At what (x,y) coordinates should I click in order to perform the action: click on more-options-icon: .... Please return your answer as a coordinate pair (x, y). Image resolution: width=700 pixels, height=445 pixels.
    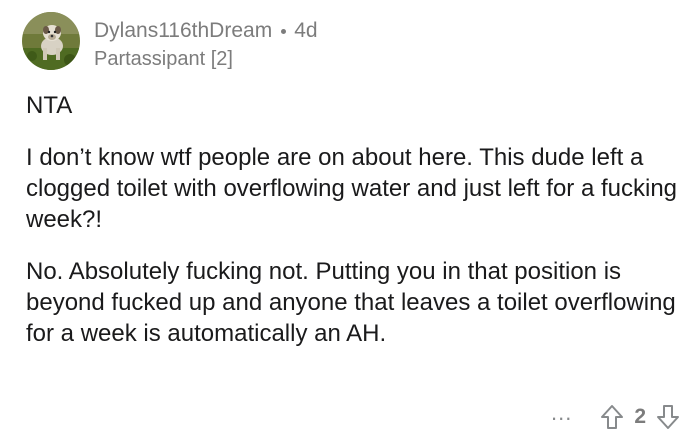
    Looking at the image, I should click on (561, 416).